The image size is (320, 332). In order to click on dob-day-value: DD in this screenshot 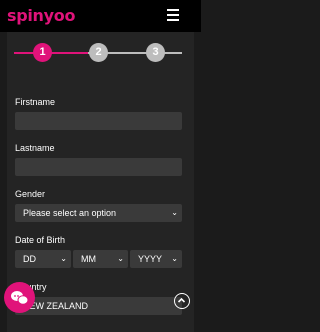, I will do `click(29, 259)`.